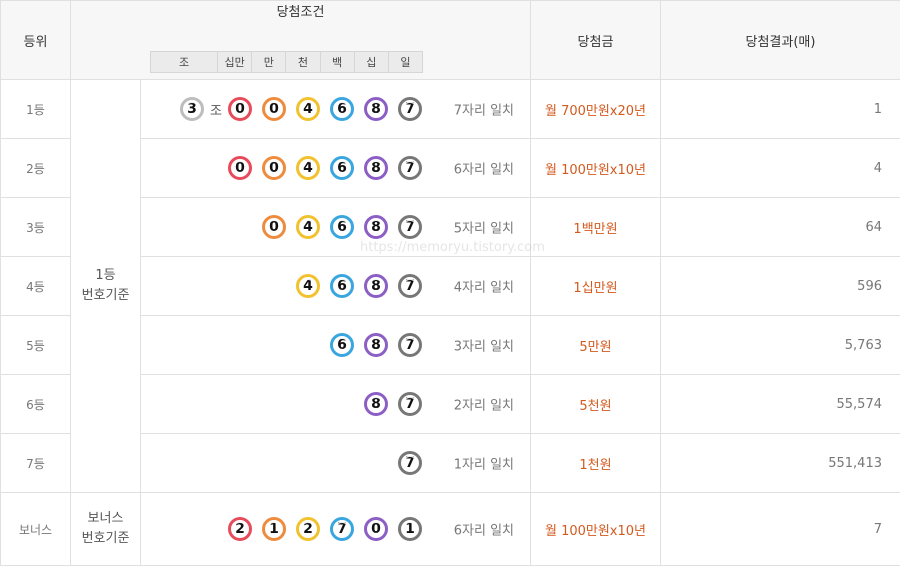  Describe the element at coordinates (595, 286) in the screenshot. I see `prize-cell: 1십만원` at that location.